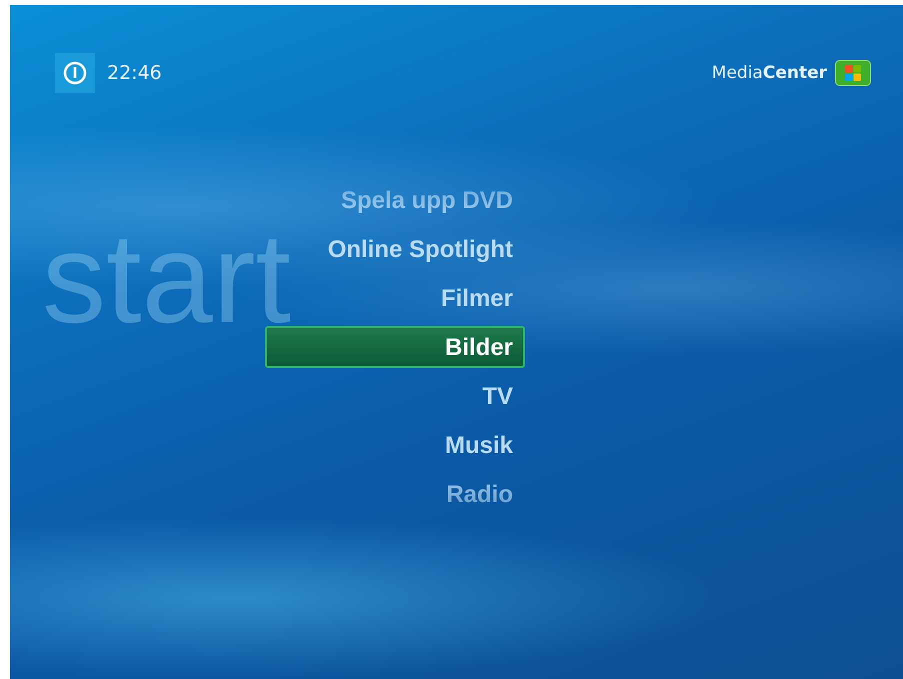  What do you see at coordinates (395, 347) in the screenshot?
I see `menu-item: Bilder` at bounding box center [395, 347].